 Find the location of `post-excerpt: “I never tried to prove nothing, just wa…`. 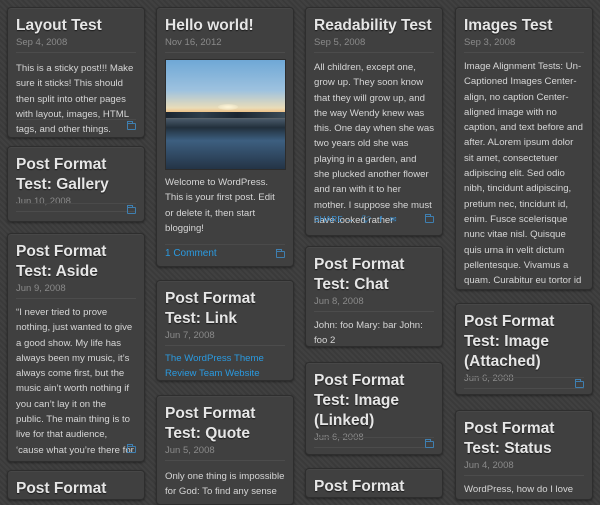

post-excerpt: “I never tried to prove nothing, just wa… is located at coordinates (75, 384).